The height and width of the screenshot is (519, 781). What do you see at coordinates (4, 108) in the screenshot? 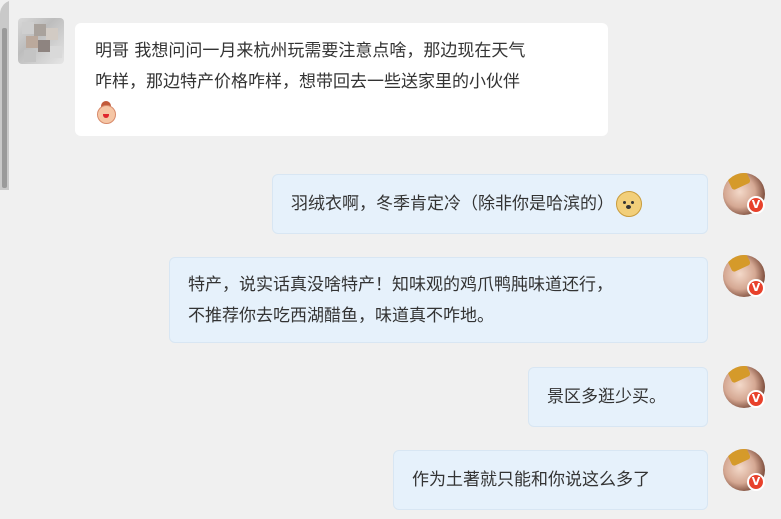
I see `scrollbar-thumb` at bounding box center [4, 108].